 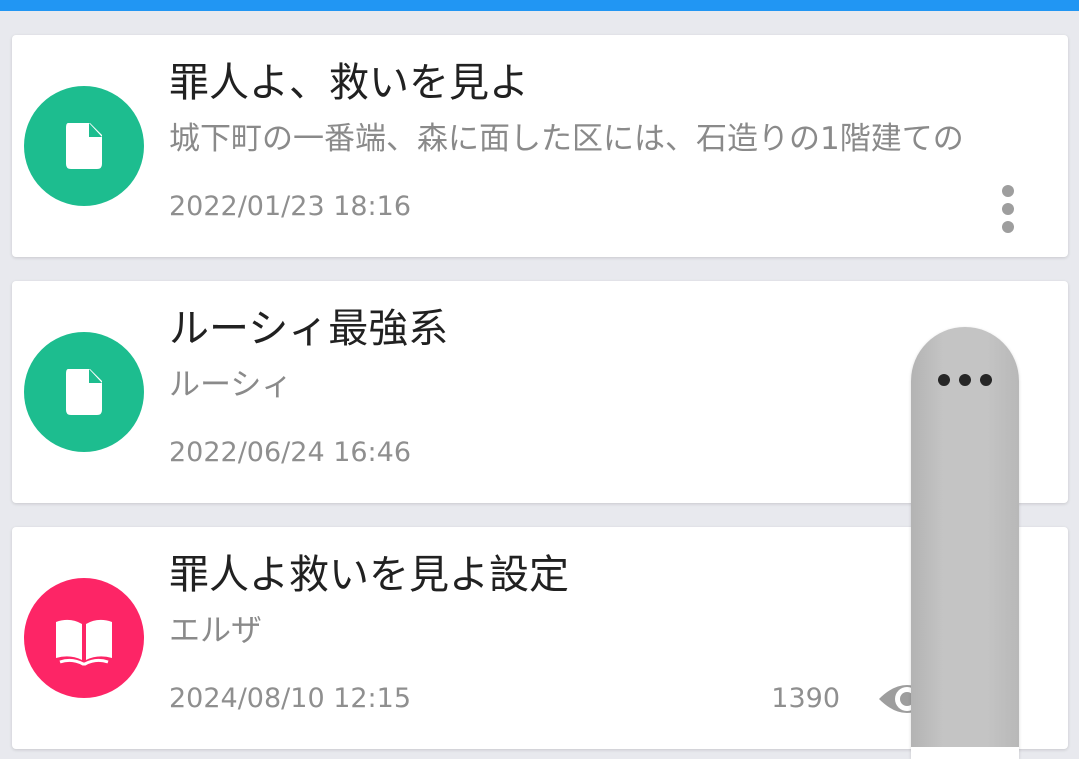 What do you see at coordinates (566, 139) in the screenshot?
I see `item-subtitle: 城下町の一番端、森に面した区には、石造りの1階建ての` at bounding box center [566, 139].